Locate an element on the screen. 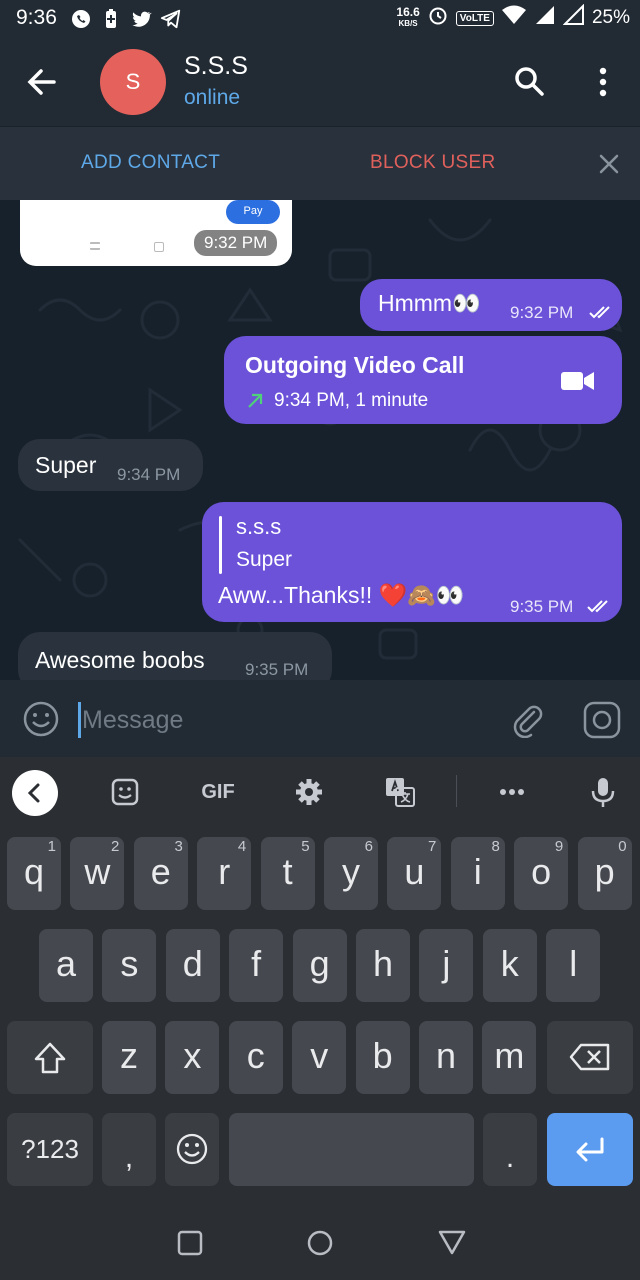 This screenshot has width=640, height=1280. paperclip-icon is located at coordinates (527, 719).